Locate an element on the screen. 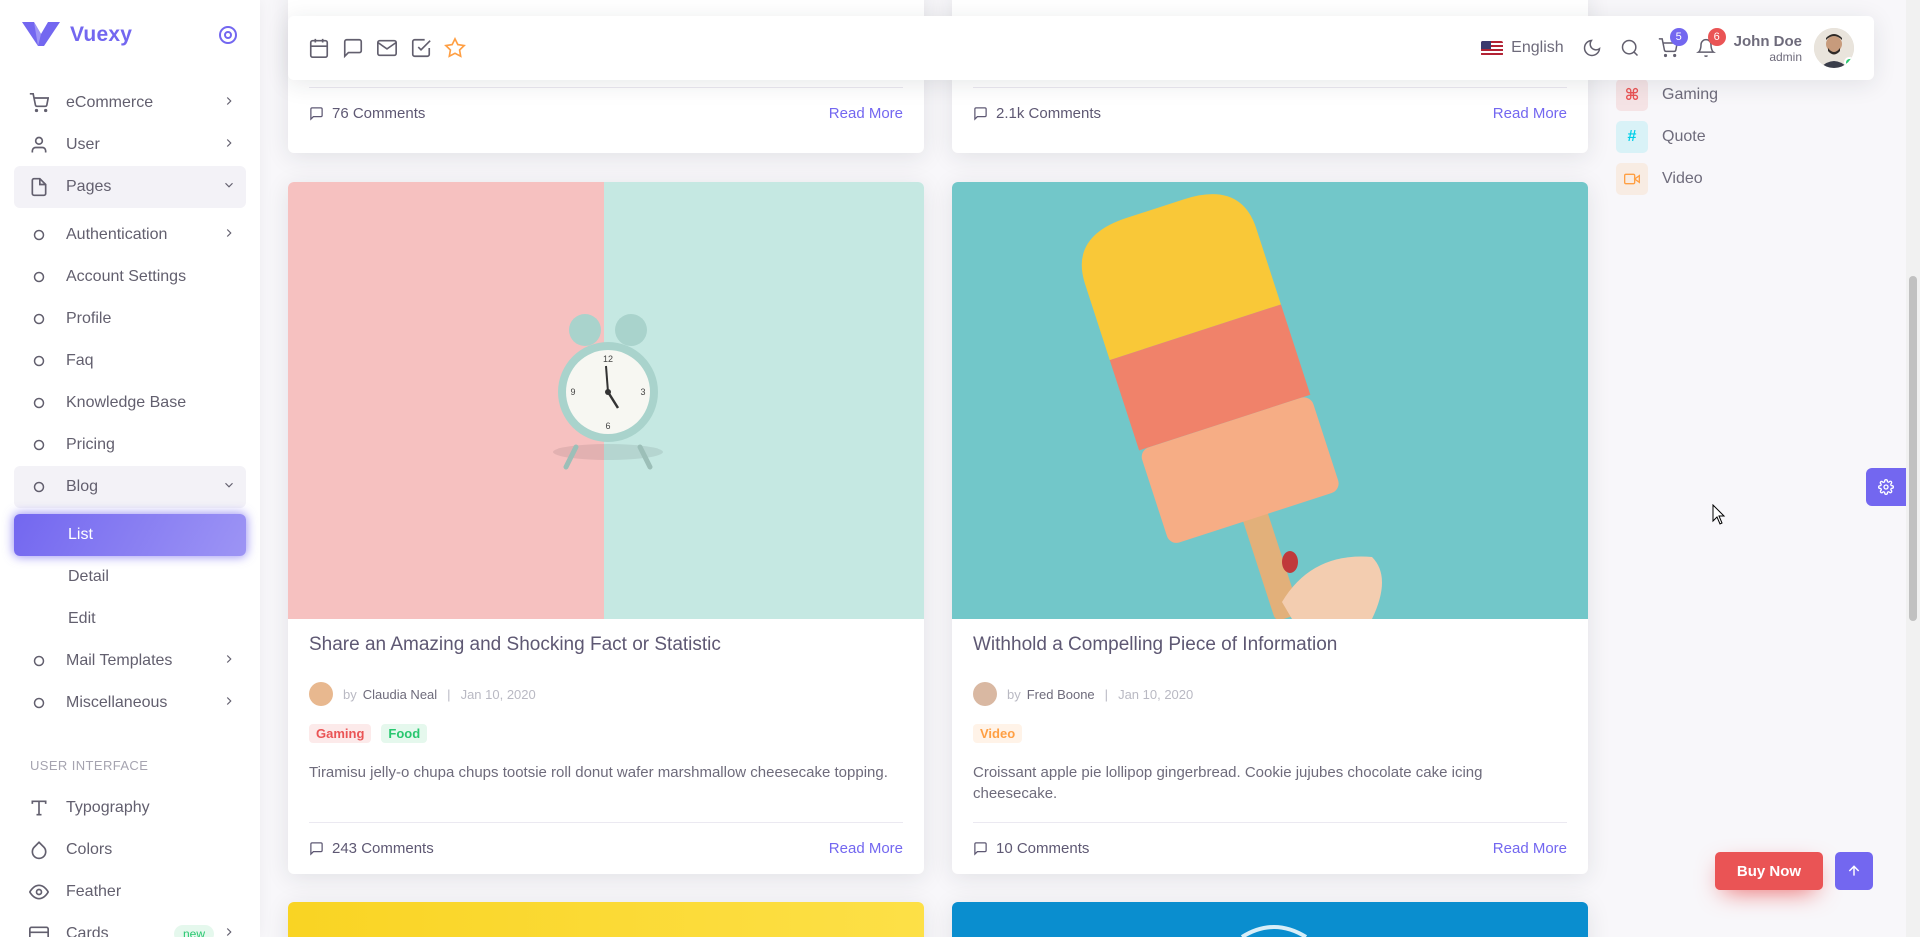  navbar-bookmarks is located at coordinates (387, 48).